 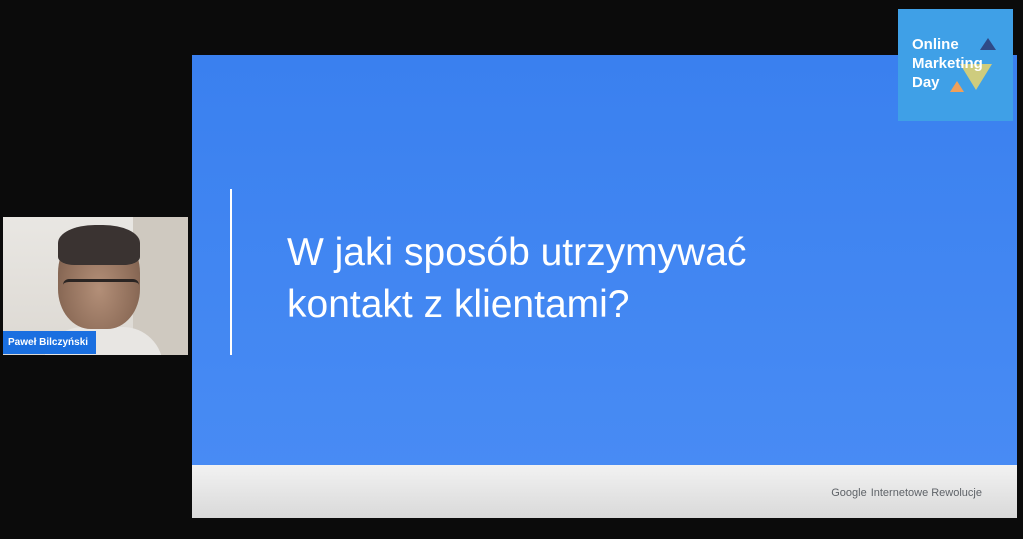 I want to click on slide-title-line-1: W jaki sposób utrzymywać, so click(x=517, y=252).